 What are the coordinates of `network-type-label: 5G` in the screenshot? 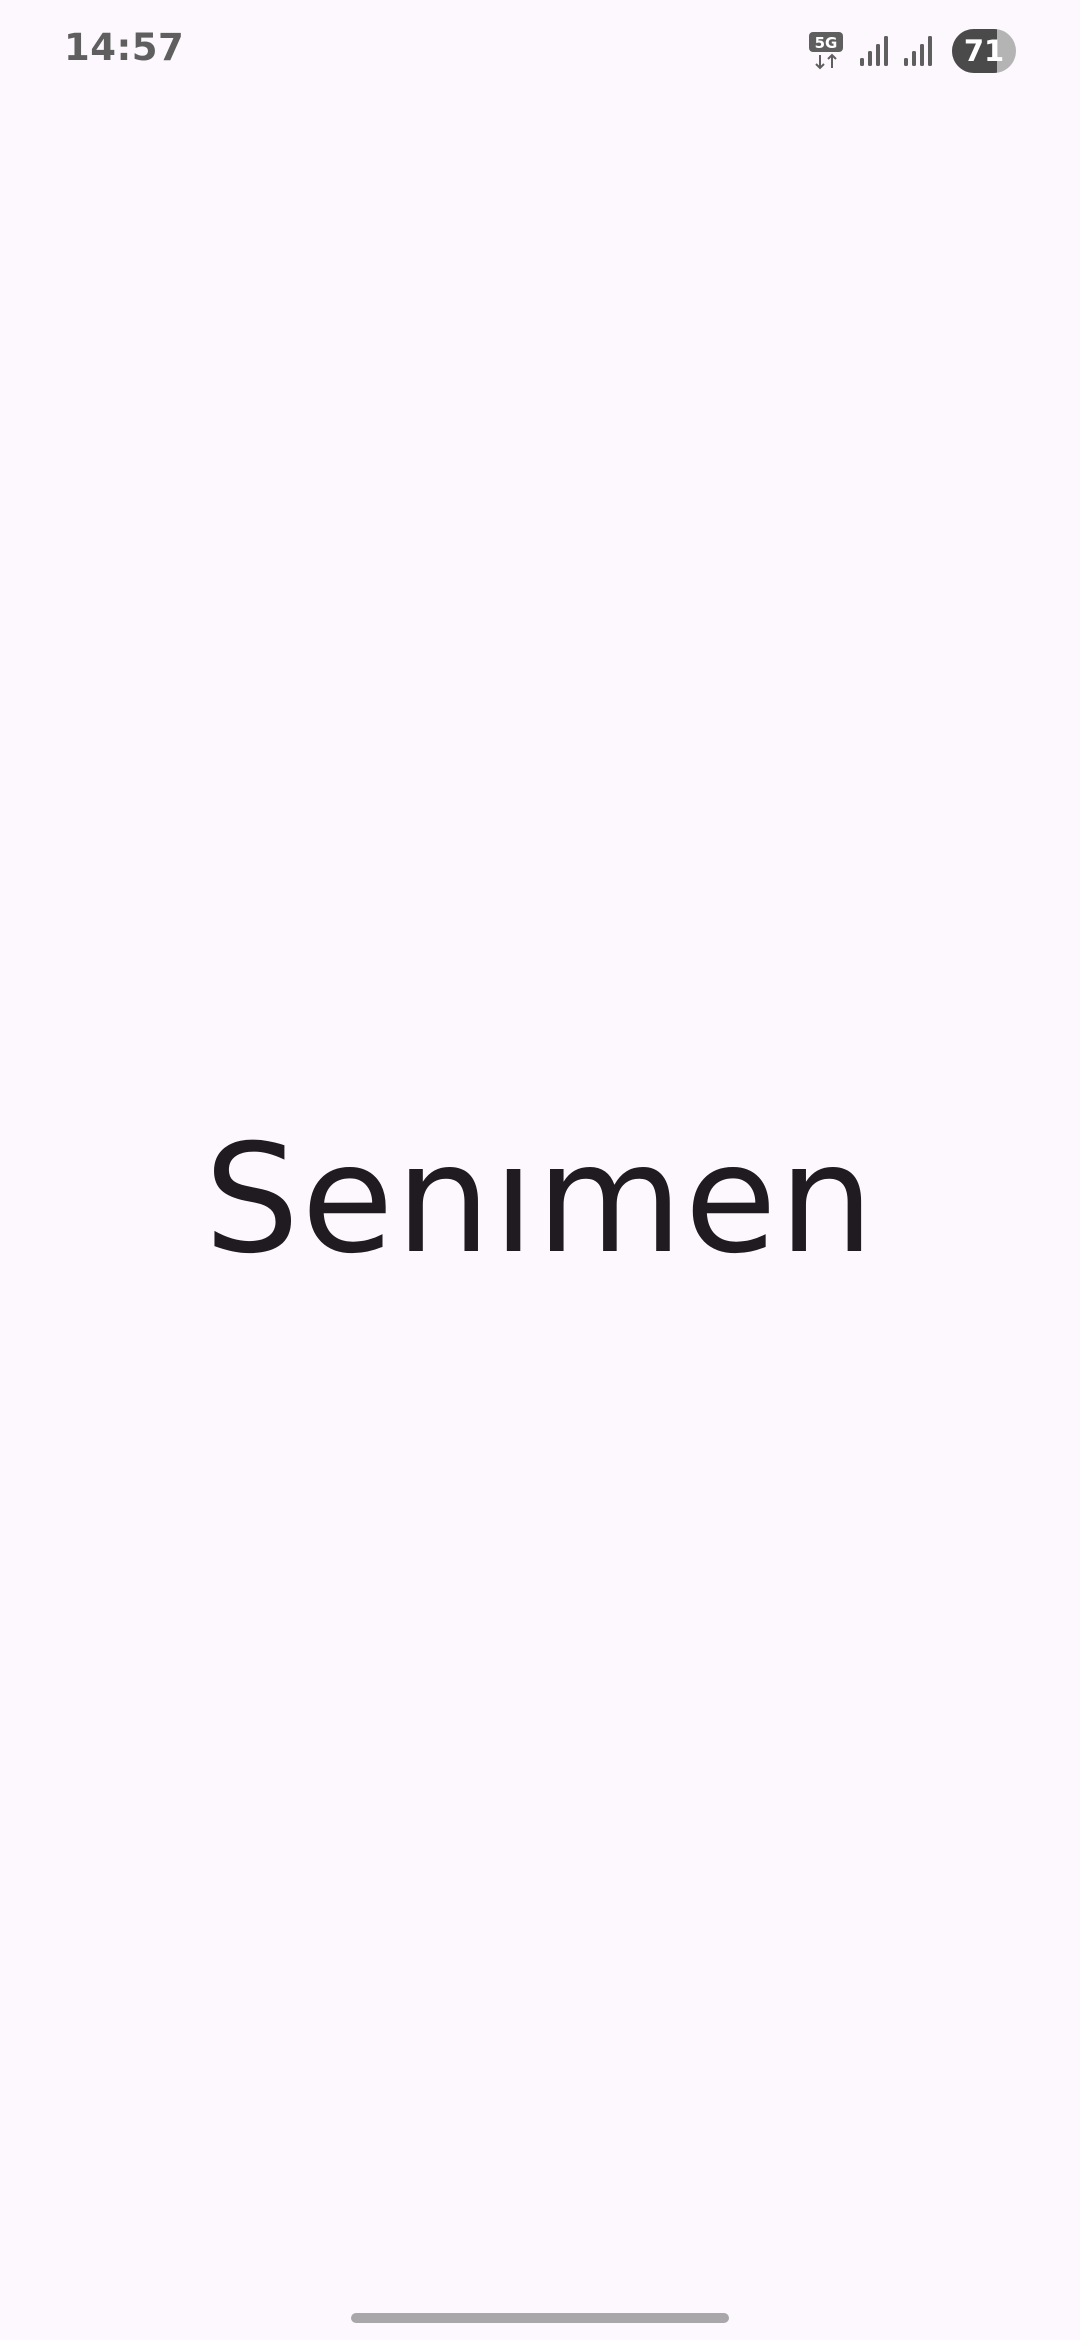 It's located at (826, 43).